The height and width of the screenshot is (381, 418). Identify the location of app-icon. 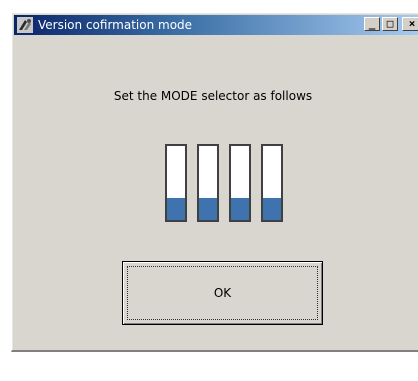
(25, 25).